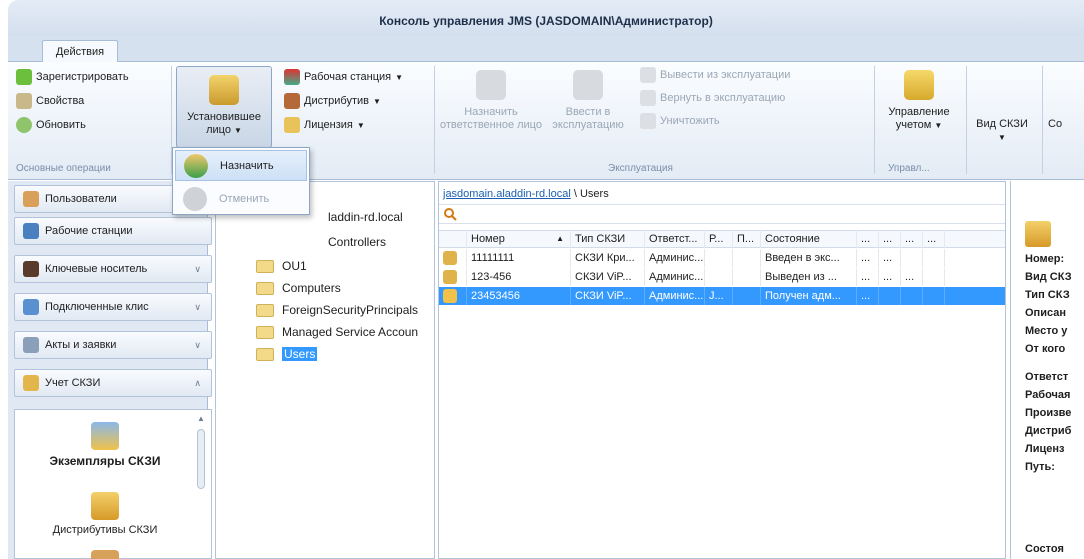 The width and height of the screenshot is (1084, 559). What do you see at coordinates (588, 112) in the screenshot?
I see `enter-exploitation-line1: Ввести в` at bounding box center [588, 112].